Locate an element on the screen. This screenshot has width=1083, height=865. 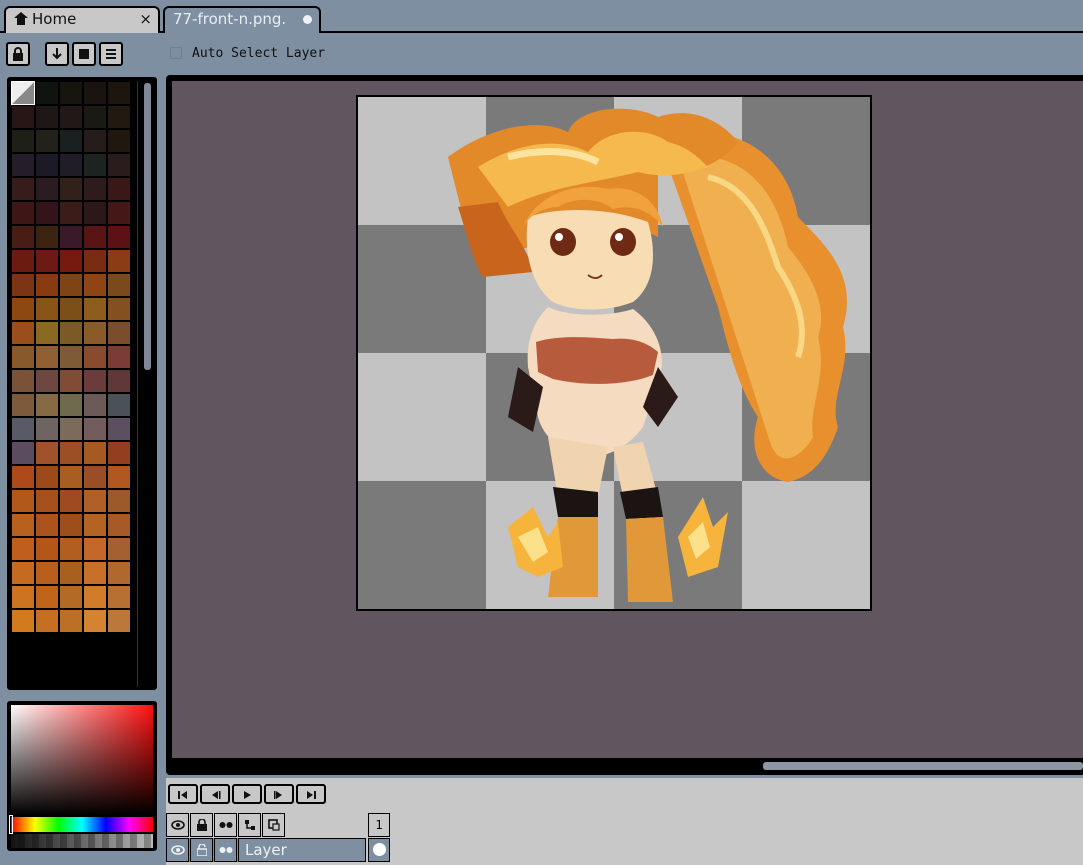
hue-slider is located at coordinates (82, 824).